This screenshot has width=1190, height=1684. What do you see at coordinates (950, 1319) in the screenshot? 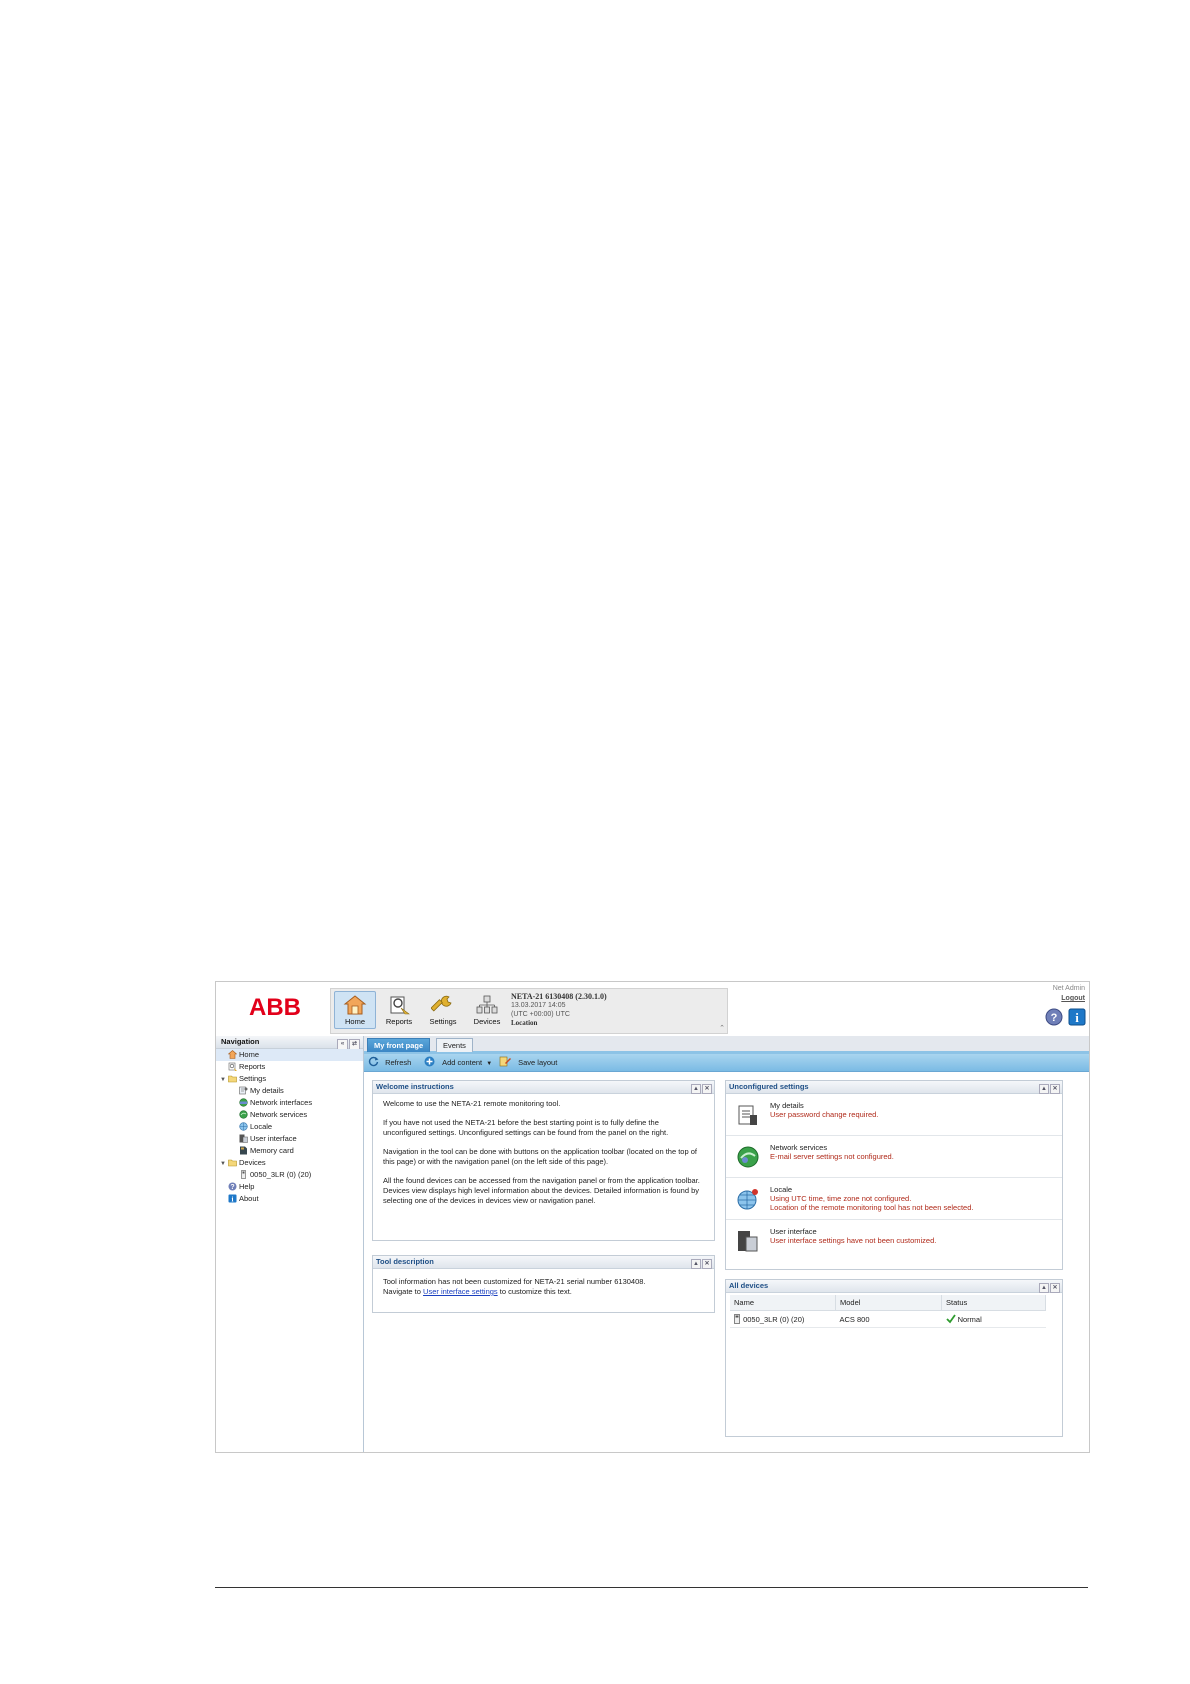
I see `check-icon` at bounding box center [950, 1319].